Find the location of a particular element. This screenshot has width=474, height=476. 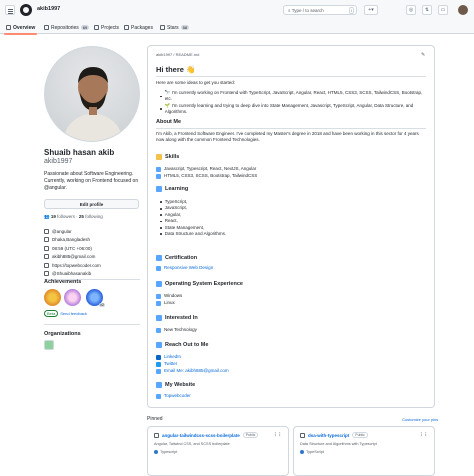

edit-profile-button: Edit profile is located at coordinates (91, 204).